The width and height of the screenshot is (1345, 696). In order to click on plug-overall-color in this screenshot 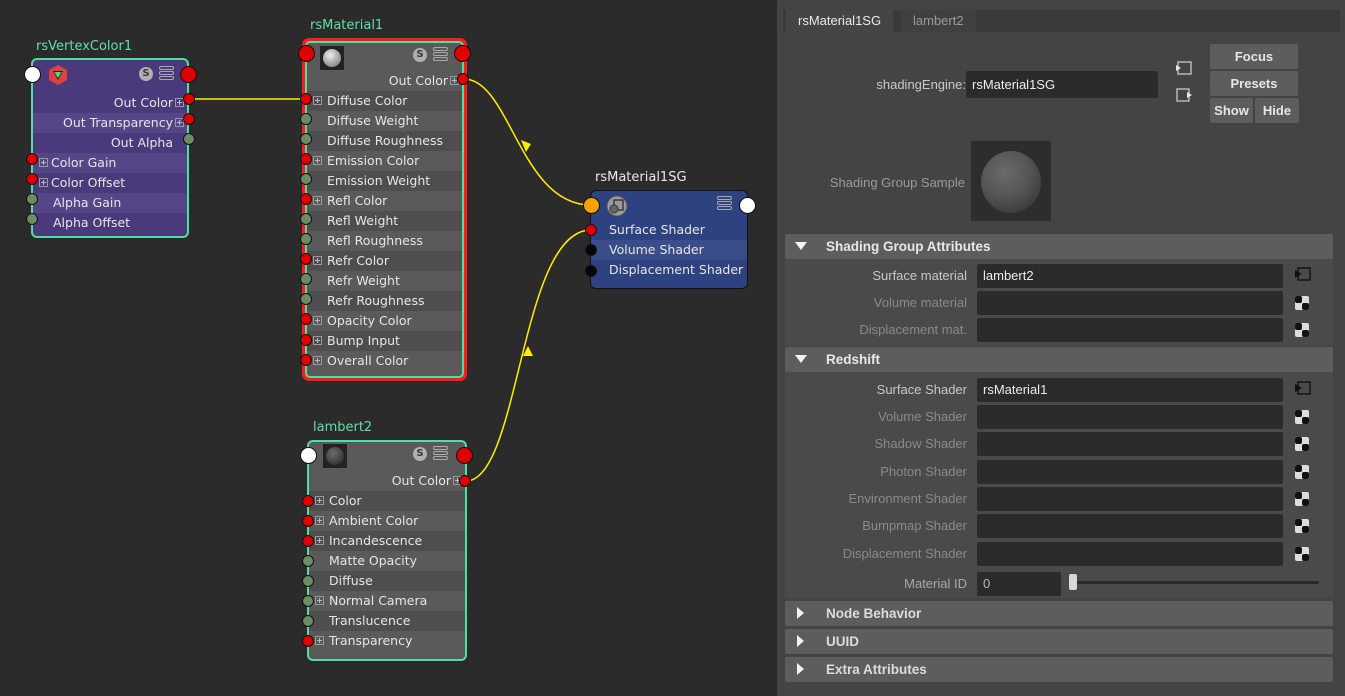, I will do `click(306, 360)`.